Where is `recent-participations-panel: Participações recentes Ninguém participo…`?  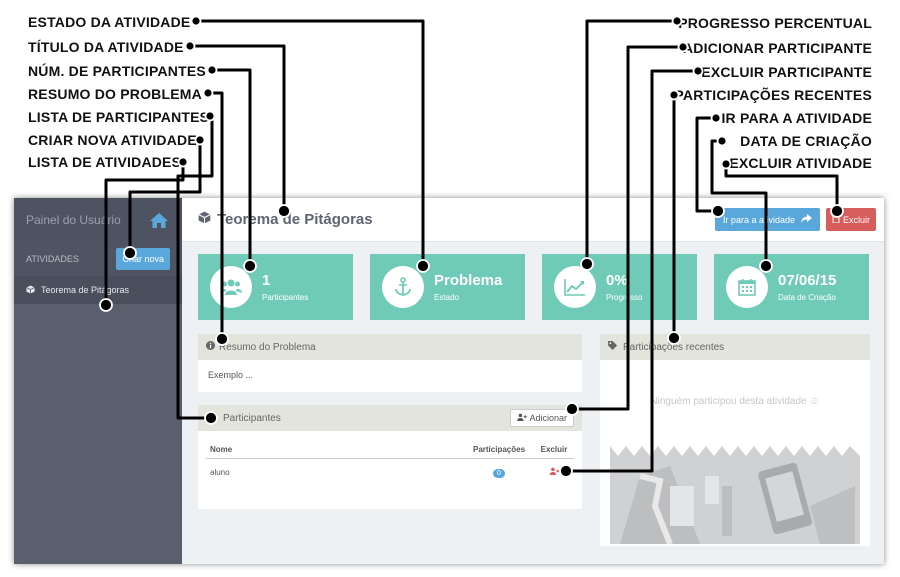
recent-participations-panel: Participações recentes Ninguém participo… is located at coordinates (735, 440).